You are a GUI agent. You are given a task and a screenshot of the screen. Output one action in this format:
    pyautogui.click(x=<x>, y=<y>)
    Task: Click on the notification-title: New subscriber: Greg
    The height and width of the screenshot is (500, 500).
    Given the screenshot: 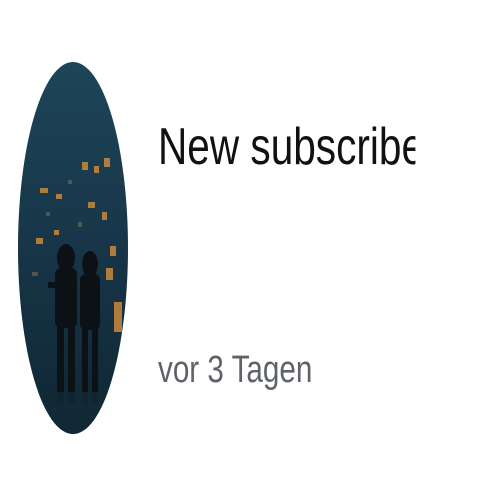 What is the action you would take?
    pyautogui.click(x=286, y=147)
    